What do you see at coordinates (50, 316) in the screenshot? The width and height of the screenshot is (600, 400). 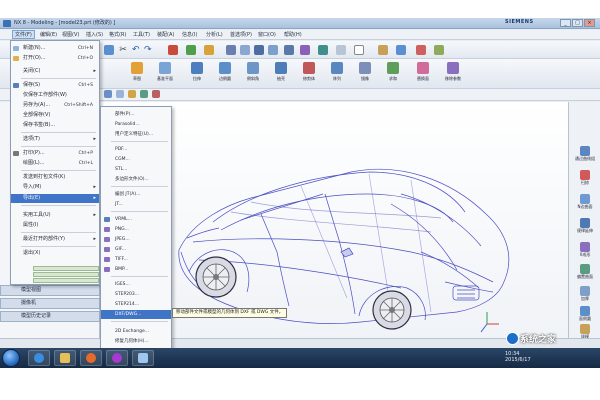 I see `model-history-row: 模型历史记录` at bounding box center [50, 316].